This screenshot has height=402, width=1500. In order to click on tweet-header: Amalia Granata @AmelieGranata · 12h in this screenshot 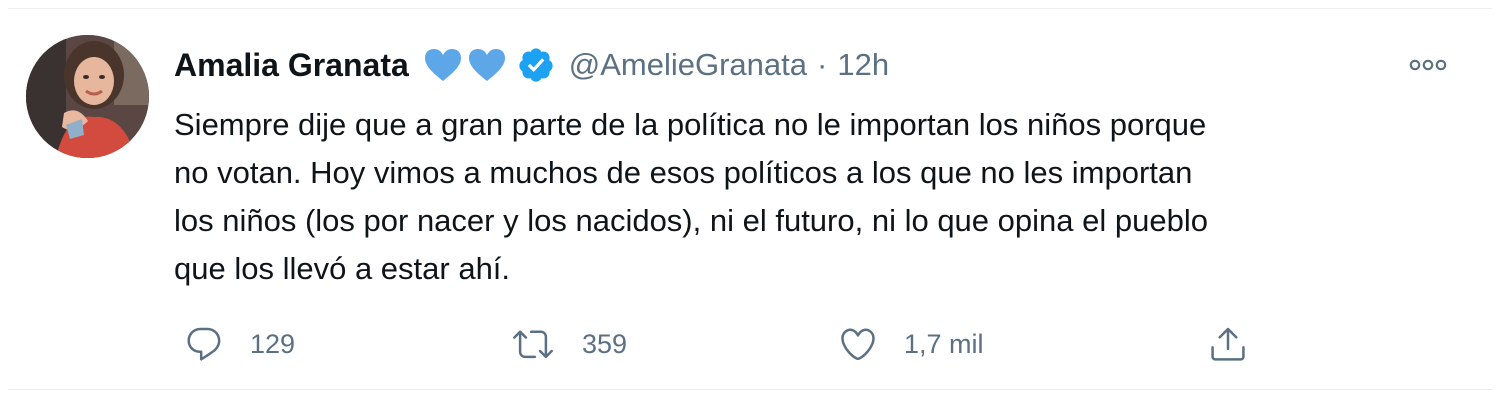, I will do `click(531, 65)`.